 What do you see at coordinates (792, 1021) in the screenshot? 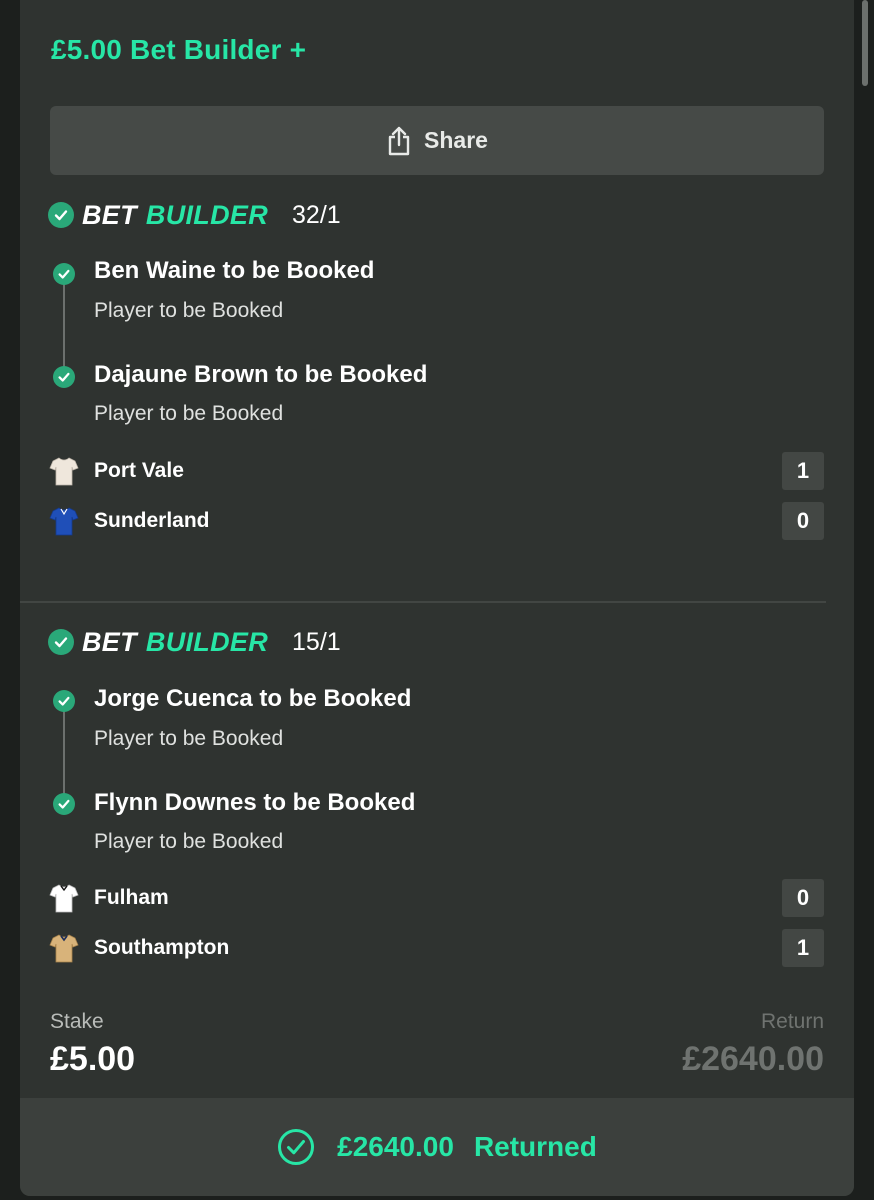
I see `return-label: Return` at bounding box center [792, 1021].